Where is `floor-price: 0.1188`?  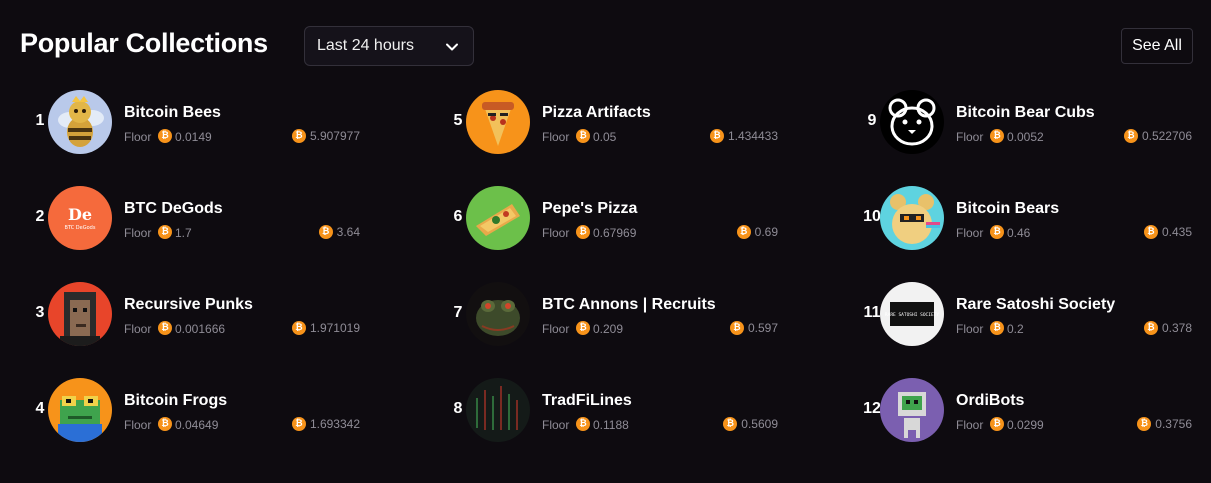 floor-price: 0.1188 is located at coordinates (611, 425).